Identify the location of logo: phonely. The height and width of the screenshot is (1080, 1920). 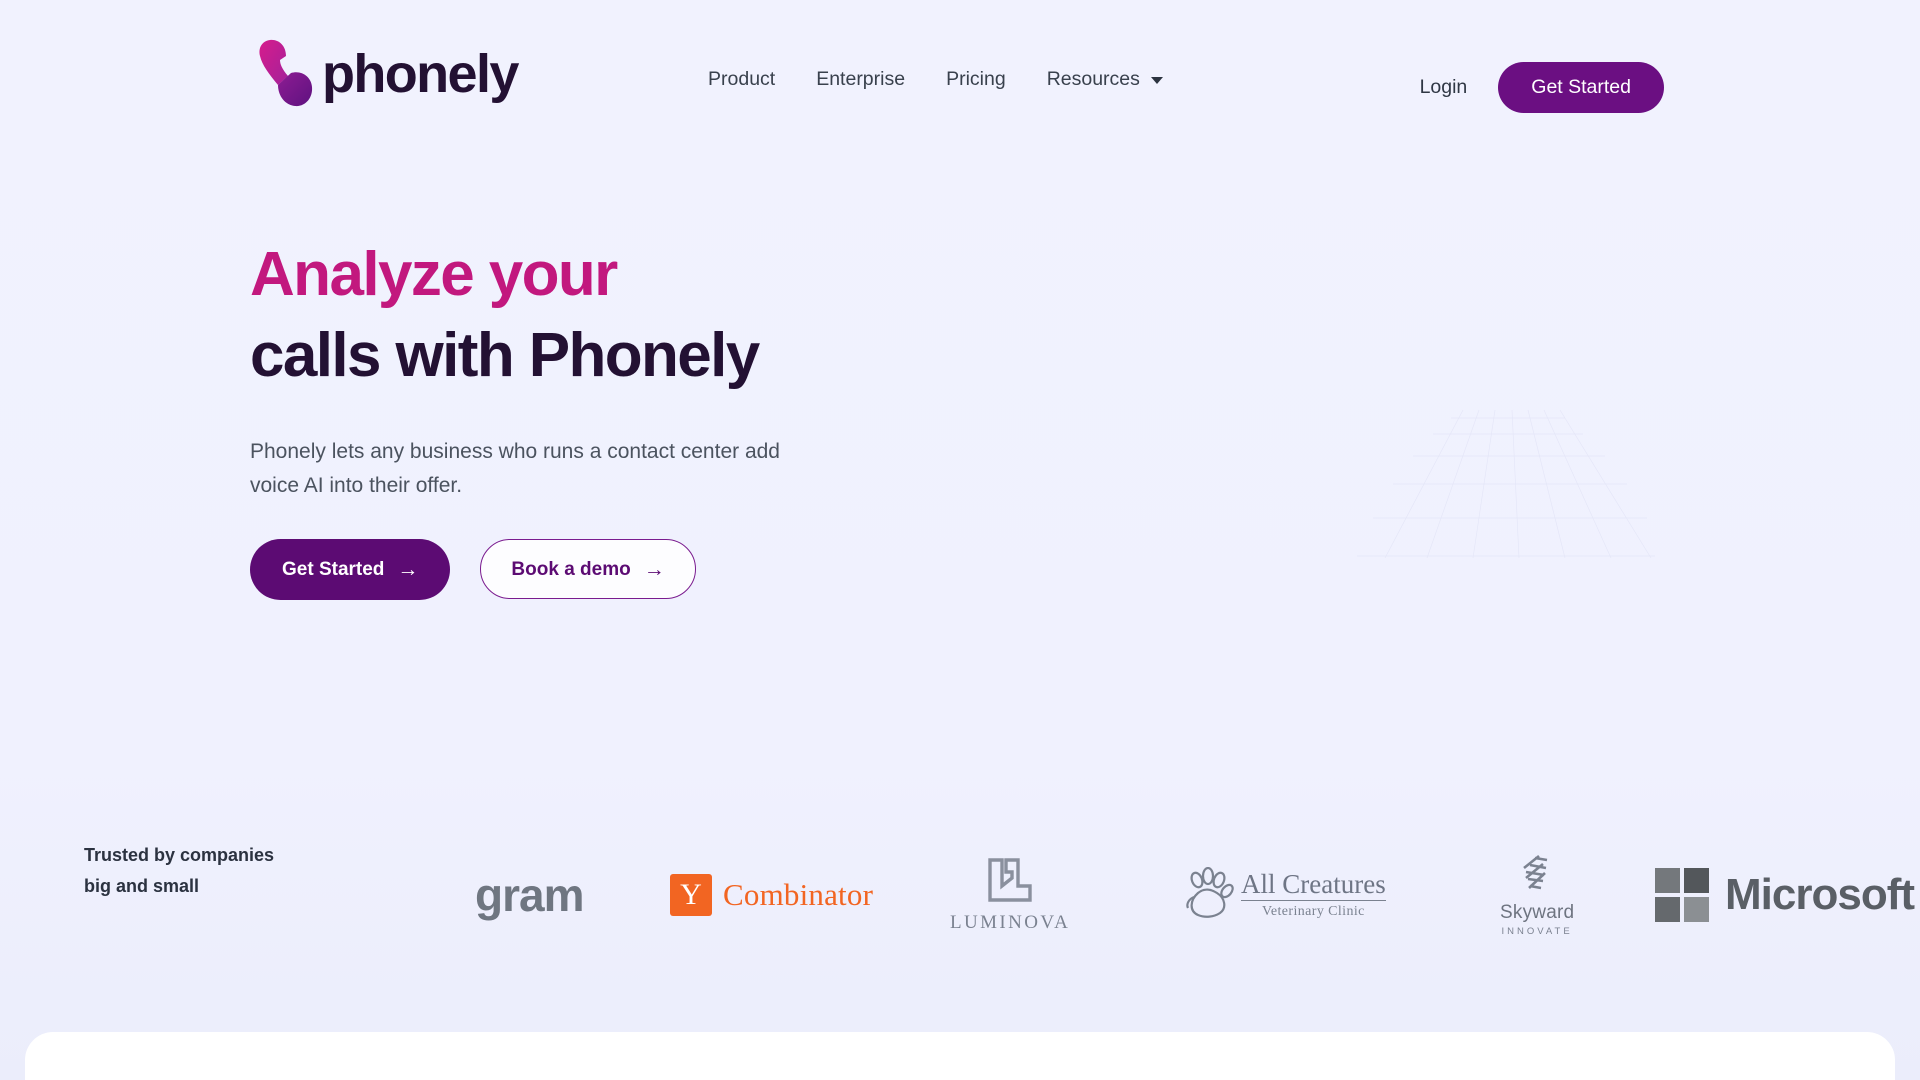
(388, 74).